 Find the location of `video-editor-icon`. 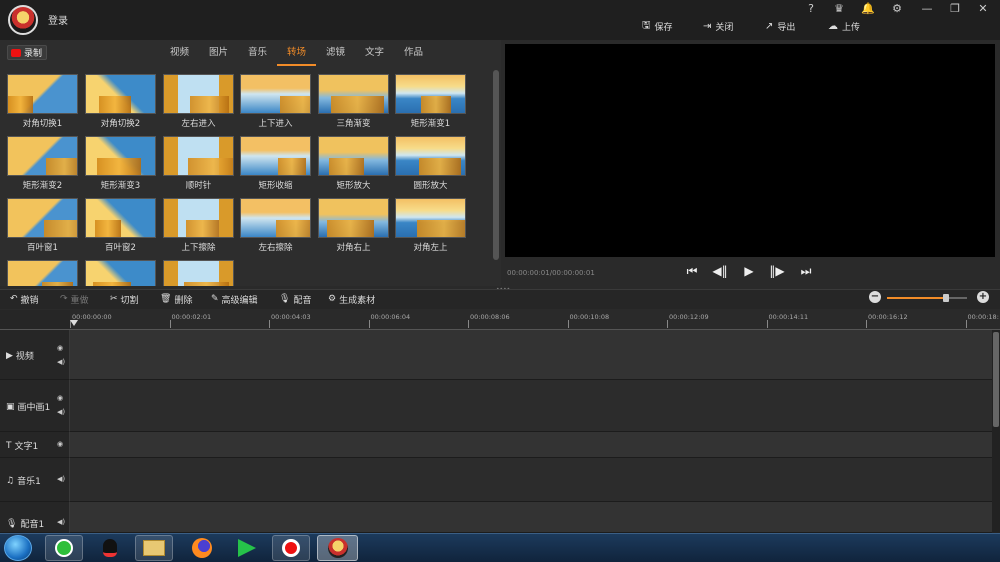

video-editor-icon is located at coordinates (337, 548).